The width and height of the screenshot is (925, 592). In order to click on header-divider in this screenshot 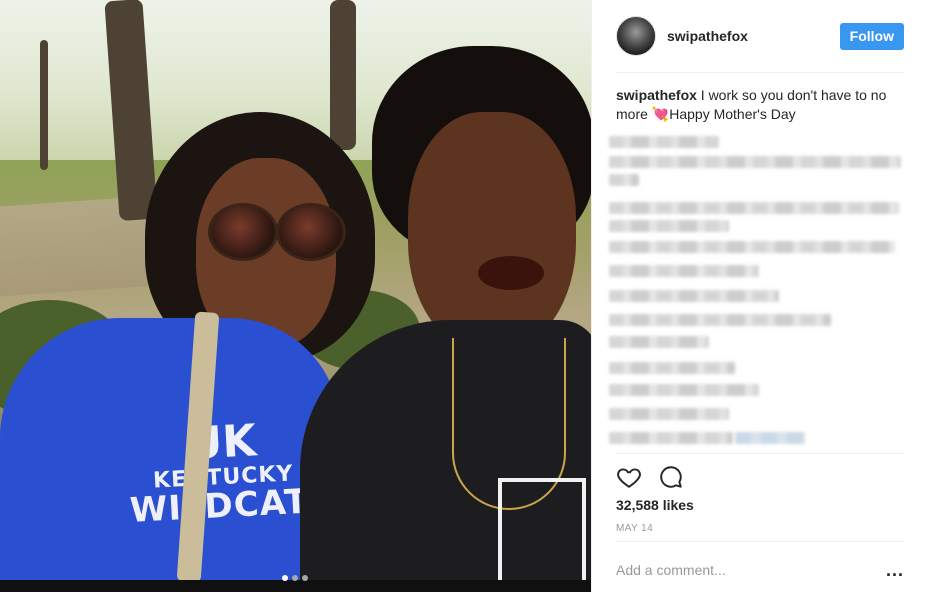, I will do `click(760, 72)`.